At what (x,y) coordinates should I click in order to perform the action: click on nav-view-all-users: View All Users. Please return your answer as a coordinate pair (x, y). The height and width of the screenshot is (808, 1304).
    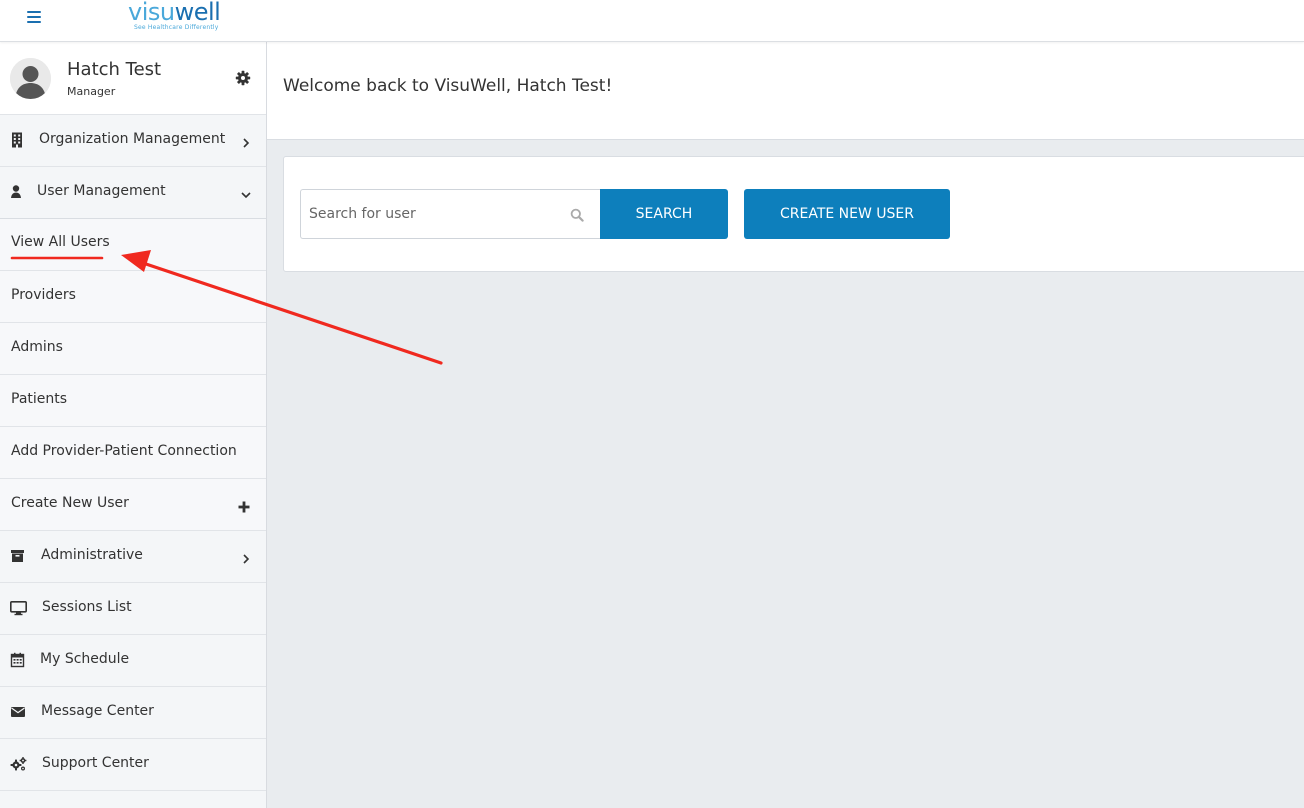
    Looking at the image, I should click on (133, 245).